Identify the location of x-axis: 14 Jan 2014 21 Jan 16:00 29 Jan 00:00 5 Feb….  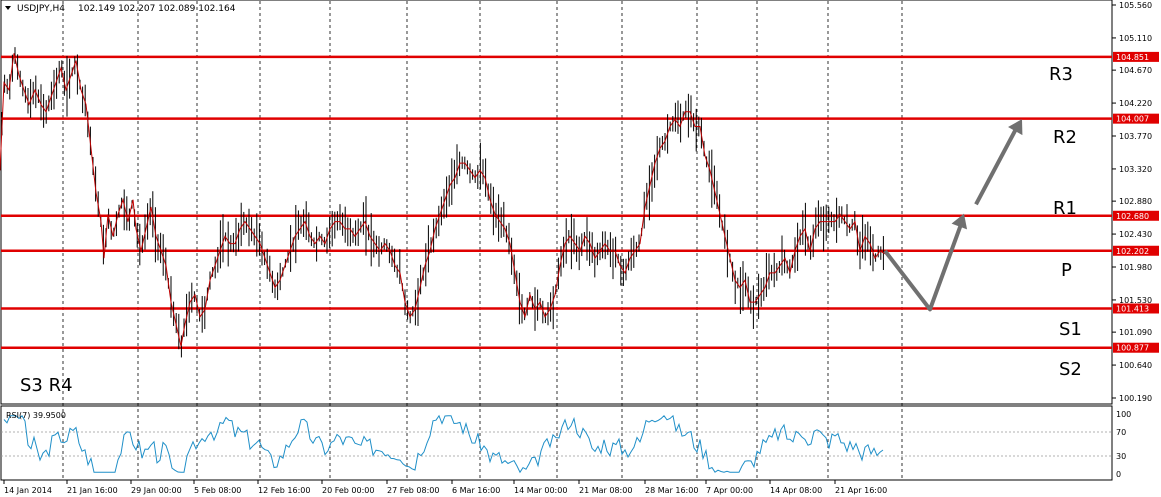
(445, 487).